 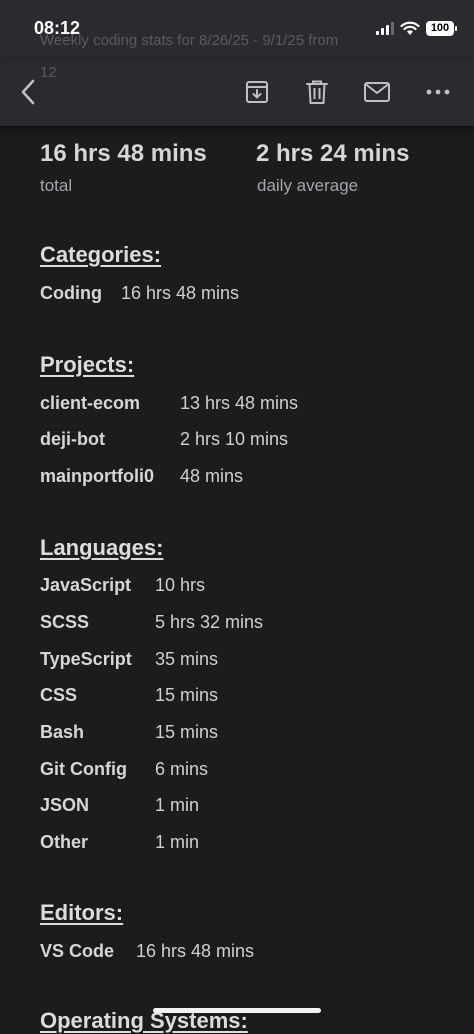 I want to click on category-time: 16 hrs 48 mins, so click(x=180, y=293).